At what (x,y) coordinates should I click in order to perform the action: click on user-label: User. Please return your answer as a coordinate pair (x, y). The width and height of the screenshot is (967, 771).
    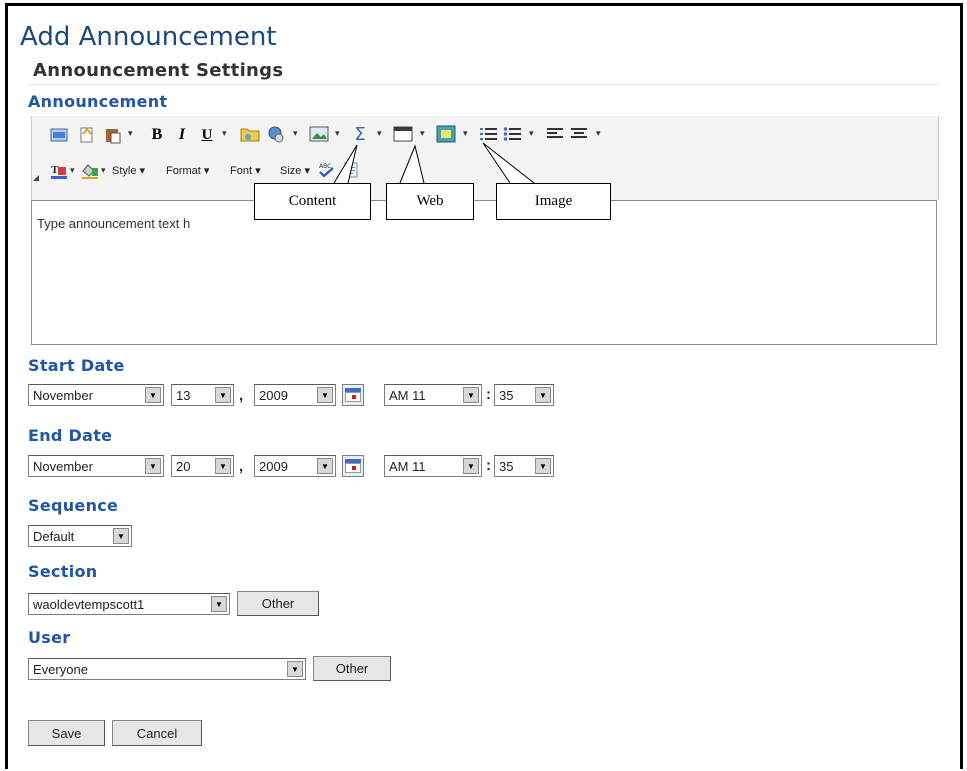
    Looking at the image, I should click on (49, 637).